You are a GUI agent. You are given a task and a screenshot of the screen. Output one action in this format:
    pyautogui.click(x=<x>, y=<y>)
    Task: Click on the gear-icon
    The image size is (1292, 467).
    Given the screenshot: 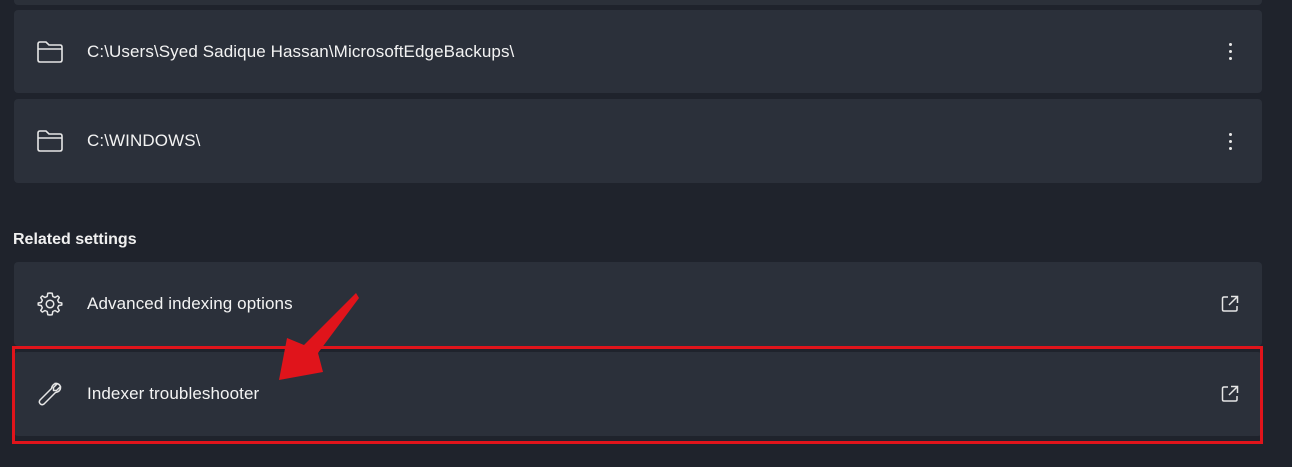 What is the action you would take?
    pyautogui.click(x=50, y=304)
    